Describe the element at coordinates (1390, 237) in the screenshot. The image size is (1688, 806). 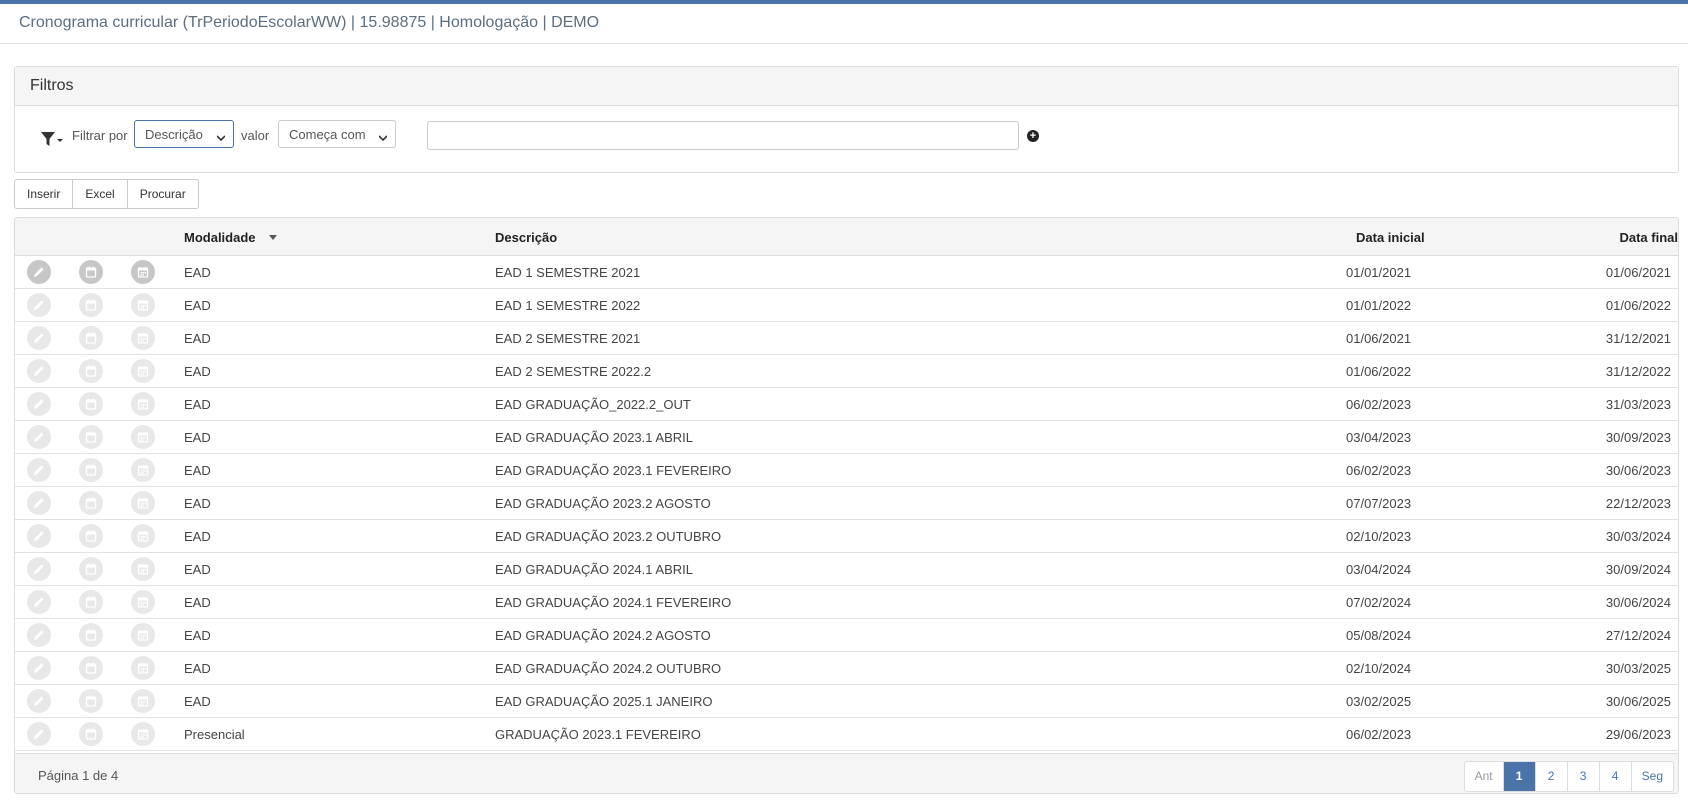
I see `column-header-data-inicial: Data inicial` at that location.